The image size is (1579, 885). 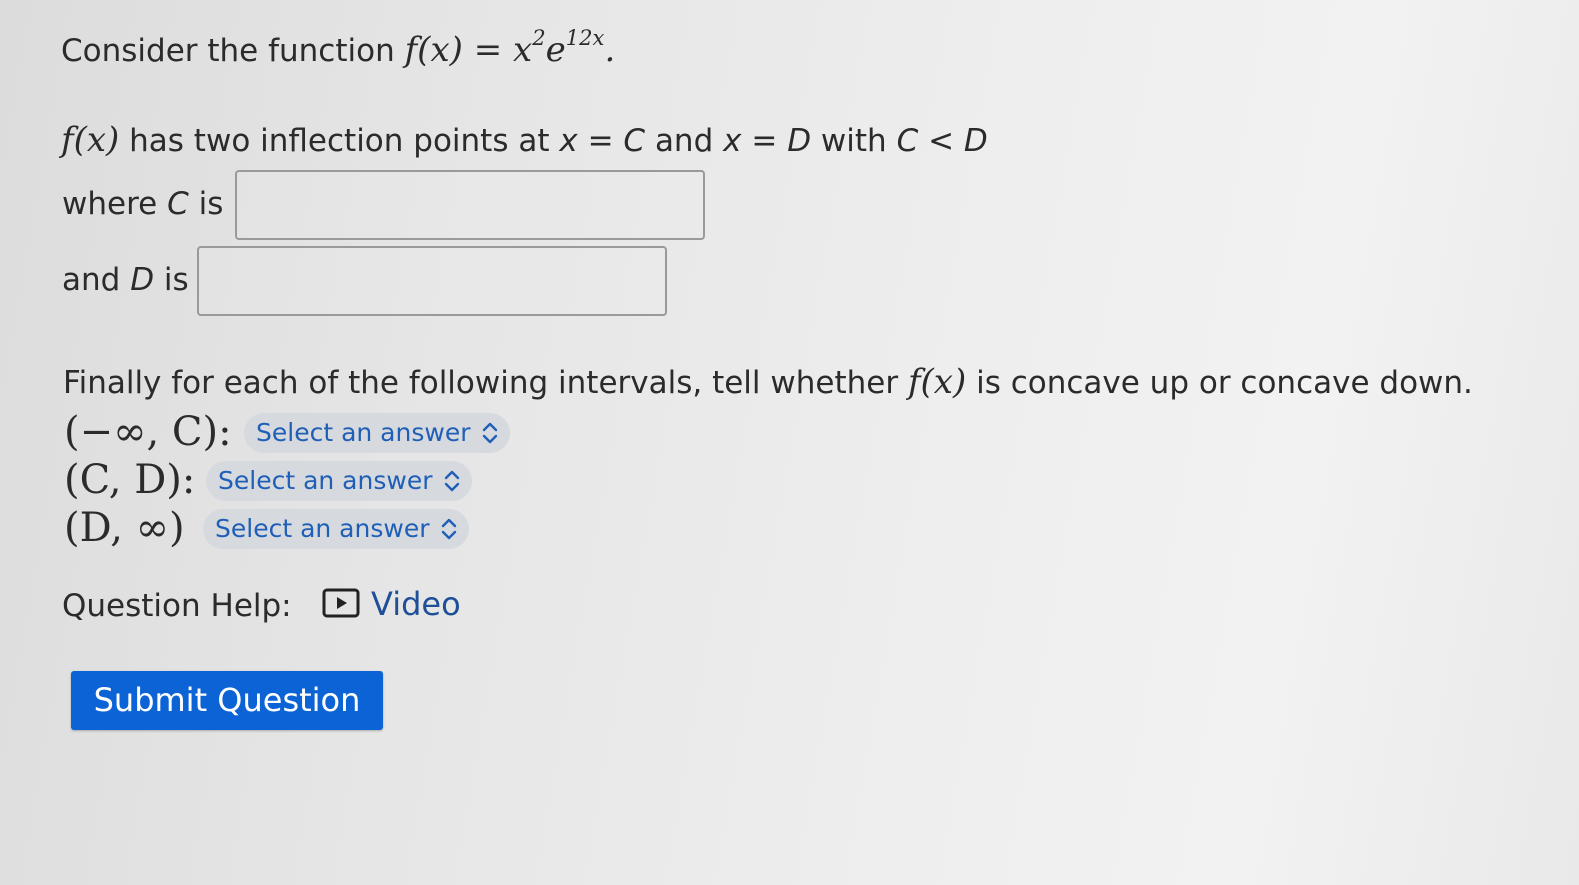 What do you see at coordinates (684, 141) in the screenshot?
I see `inflection-and: and` at bounding box center [684, 141].